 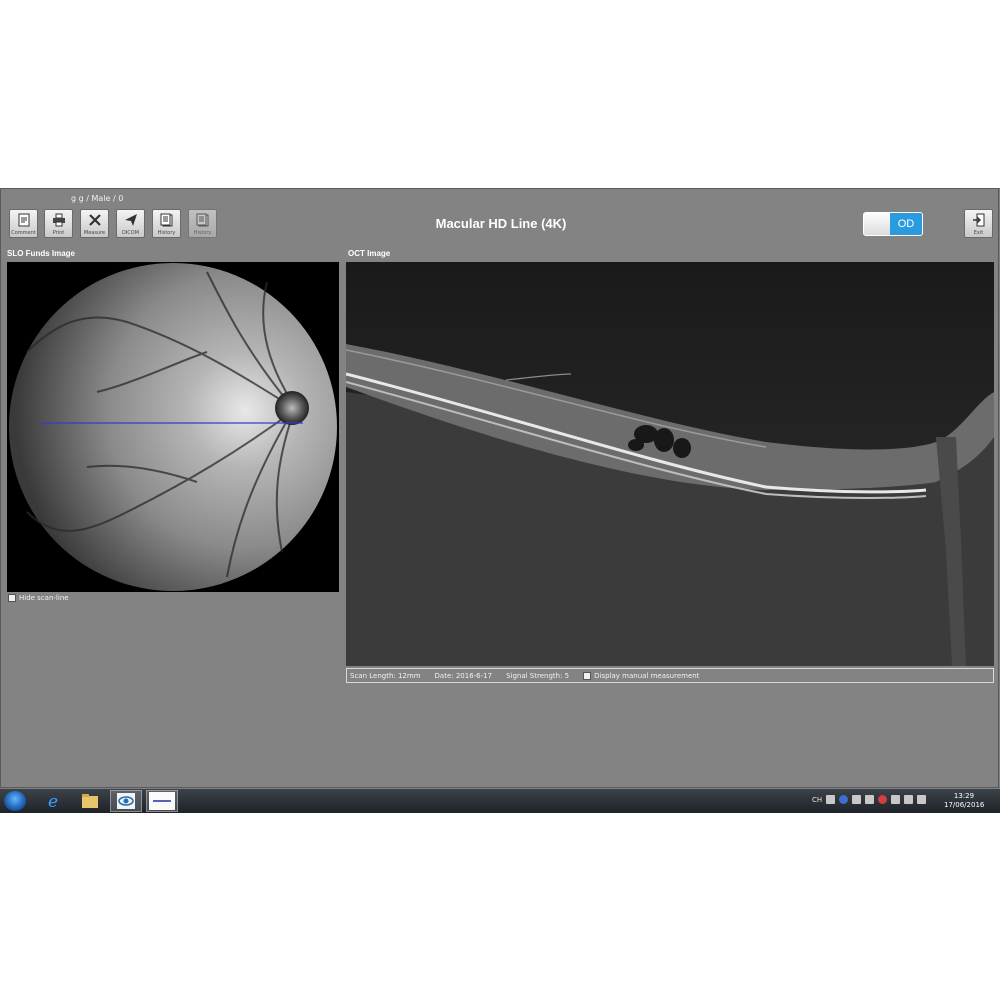 What do you see at coordinates (831, 799) in the screenshot?
I see `keyboard-icon` at bounding box center [831, 799].